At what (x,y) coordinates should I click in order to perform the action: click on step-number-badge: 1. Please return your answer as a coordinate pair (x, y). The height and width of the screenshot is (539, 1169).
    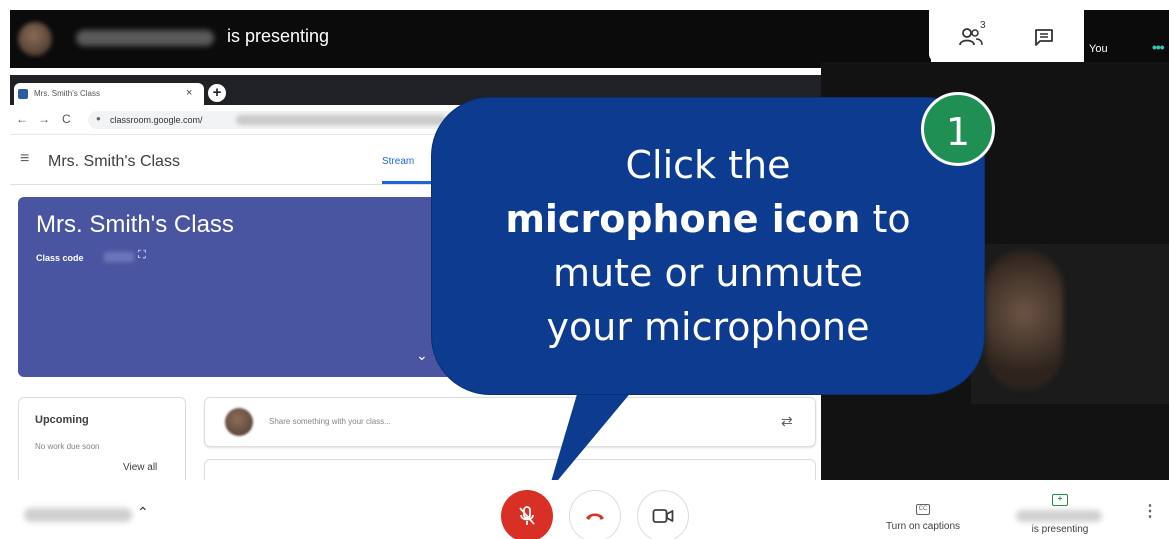
    Looking at the image, I should click on (958, 129).